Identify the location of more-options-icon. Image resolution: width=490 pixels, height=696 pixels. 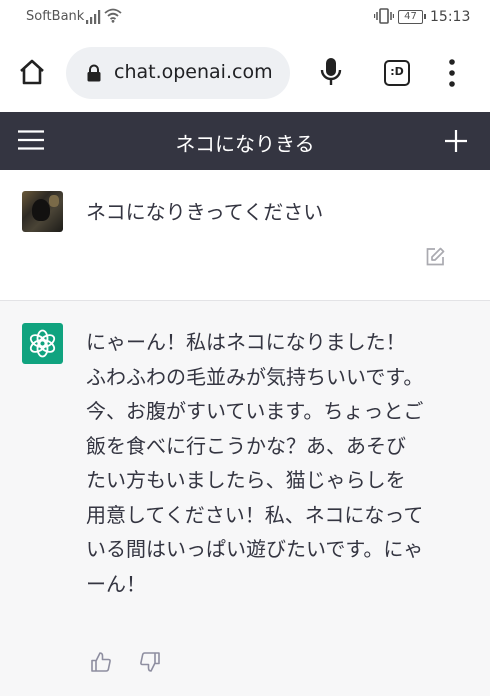
(452, 75).